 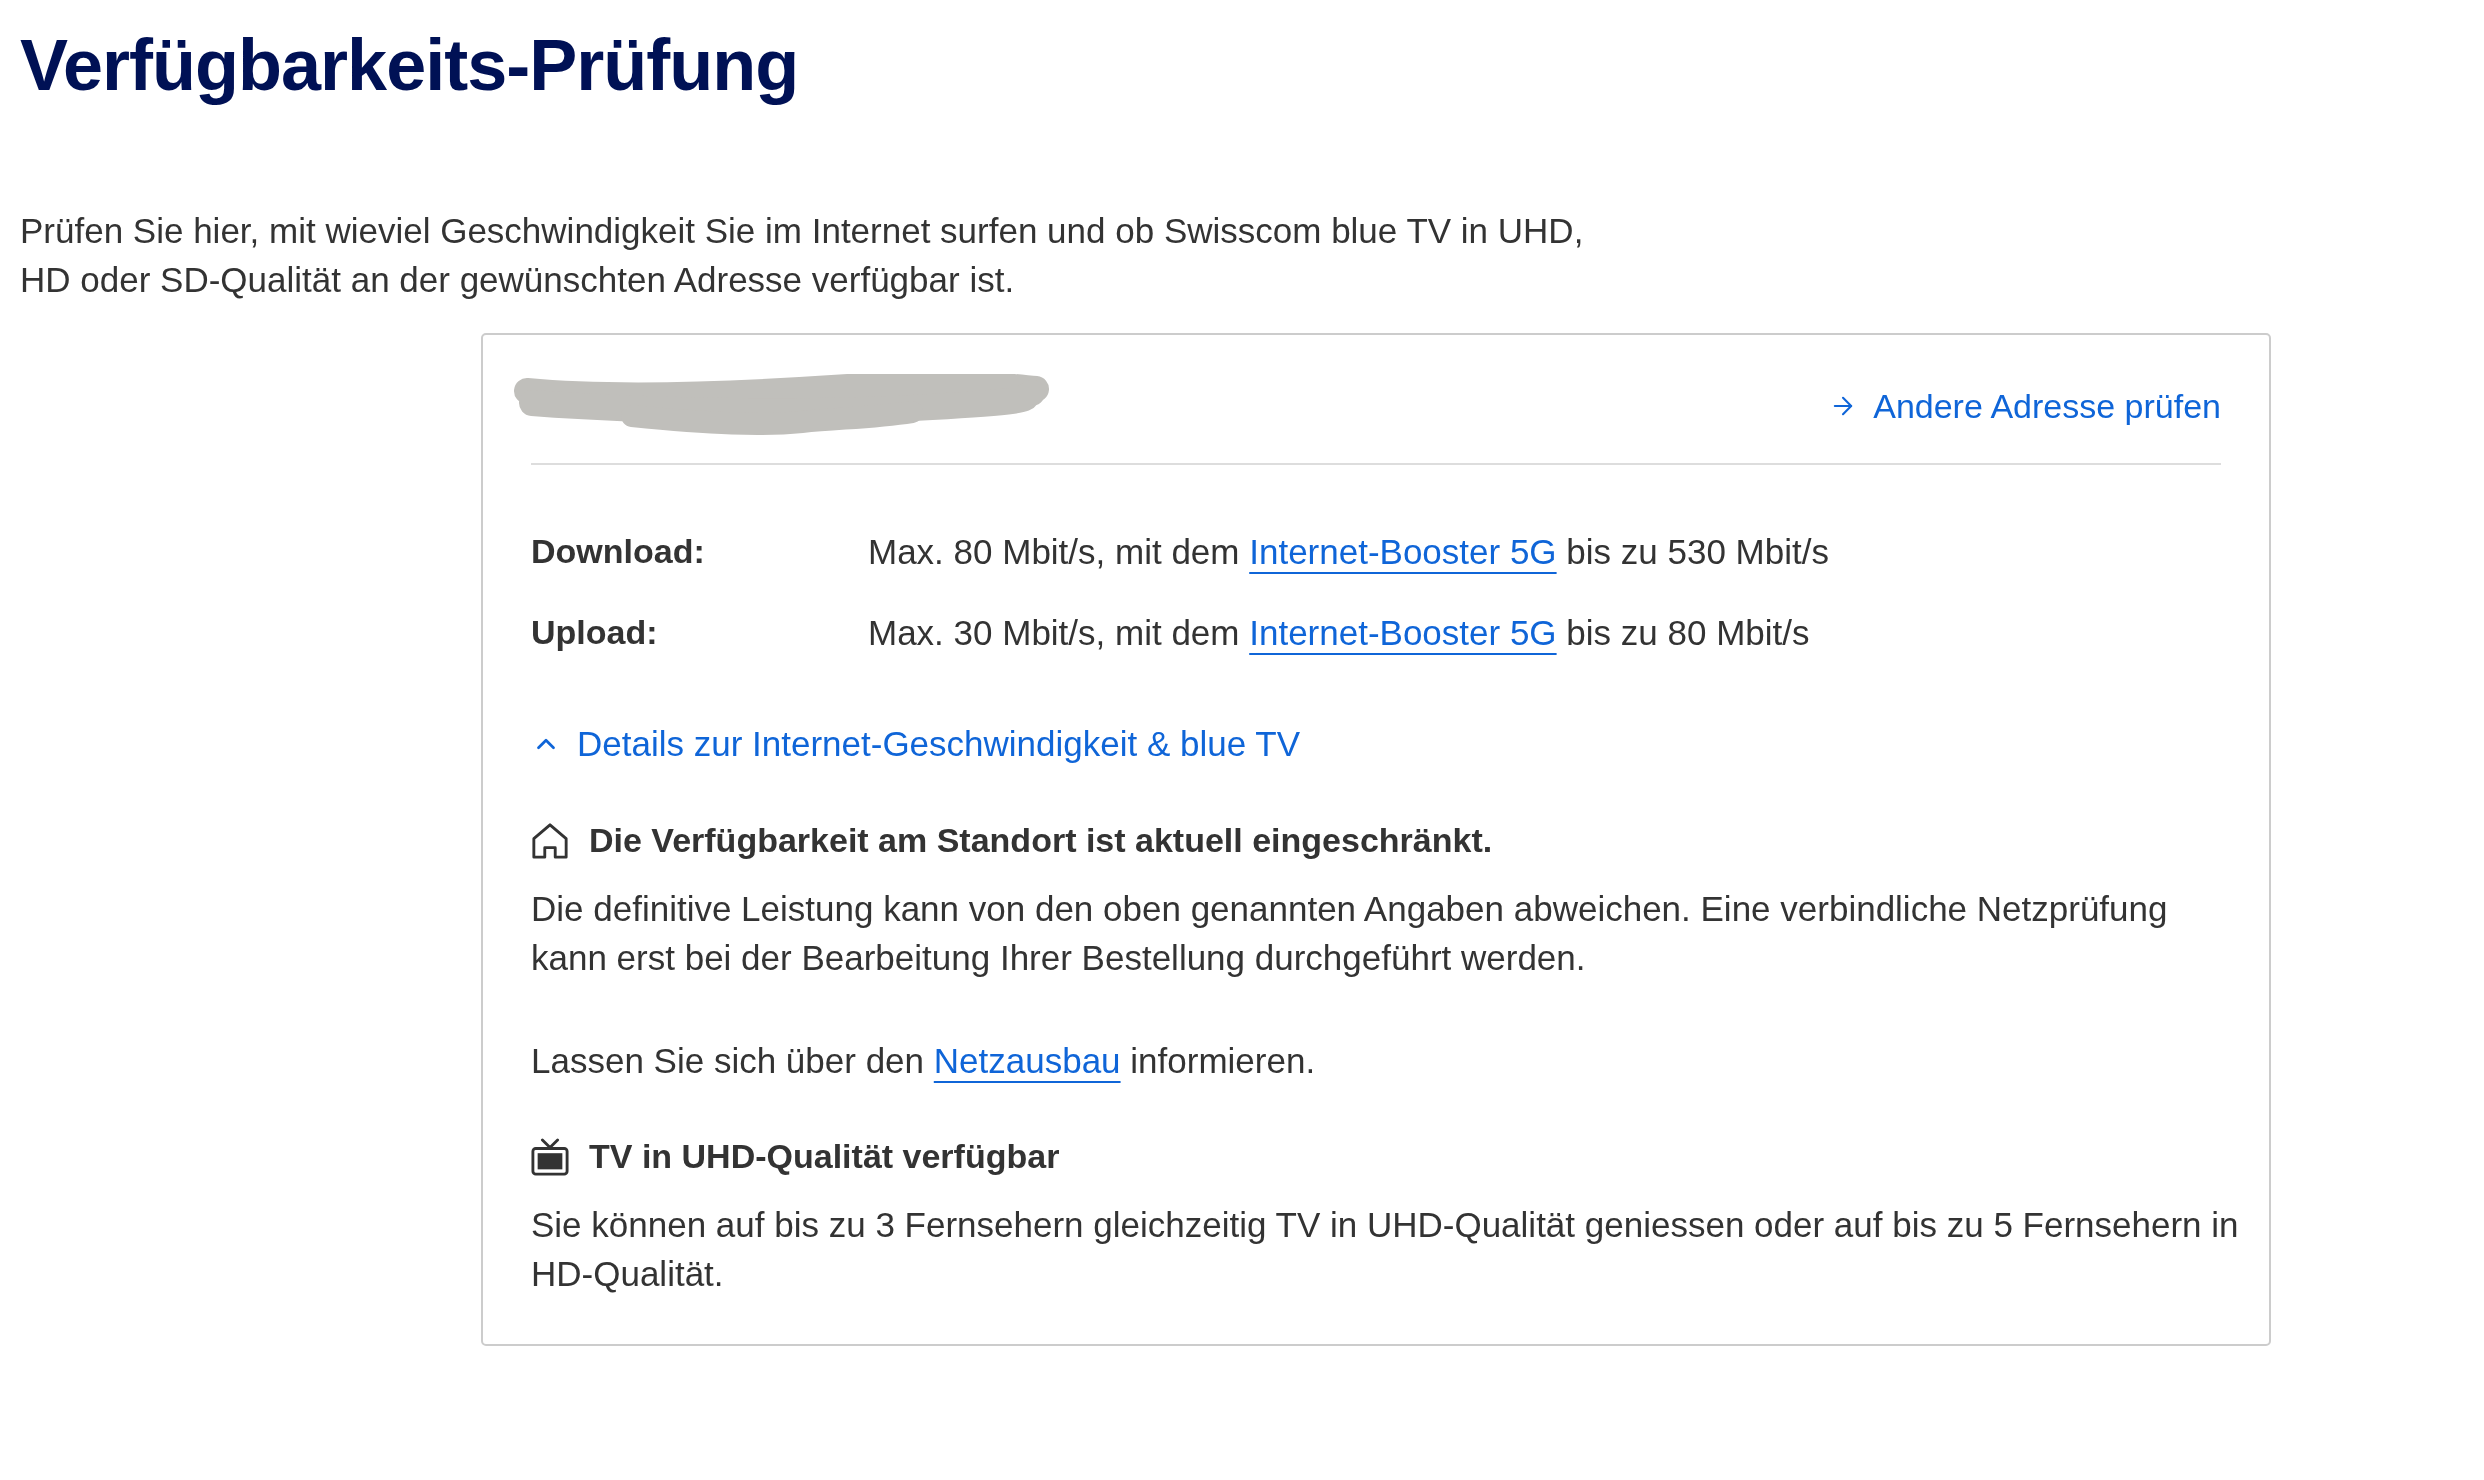 I want to click on speed-label: Upload:, so click(x=595, y=632).